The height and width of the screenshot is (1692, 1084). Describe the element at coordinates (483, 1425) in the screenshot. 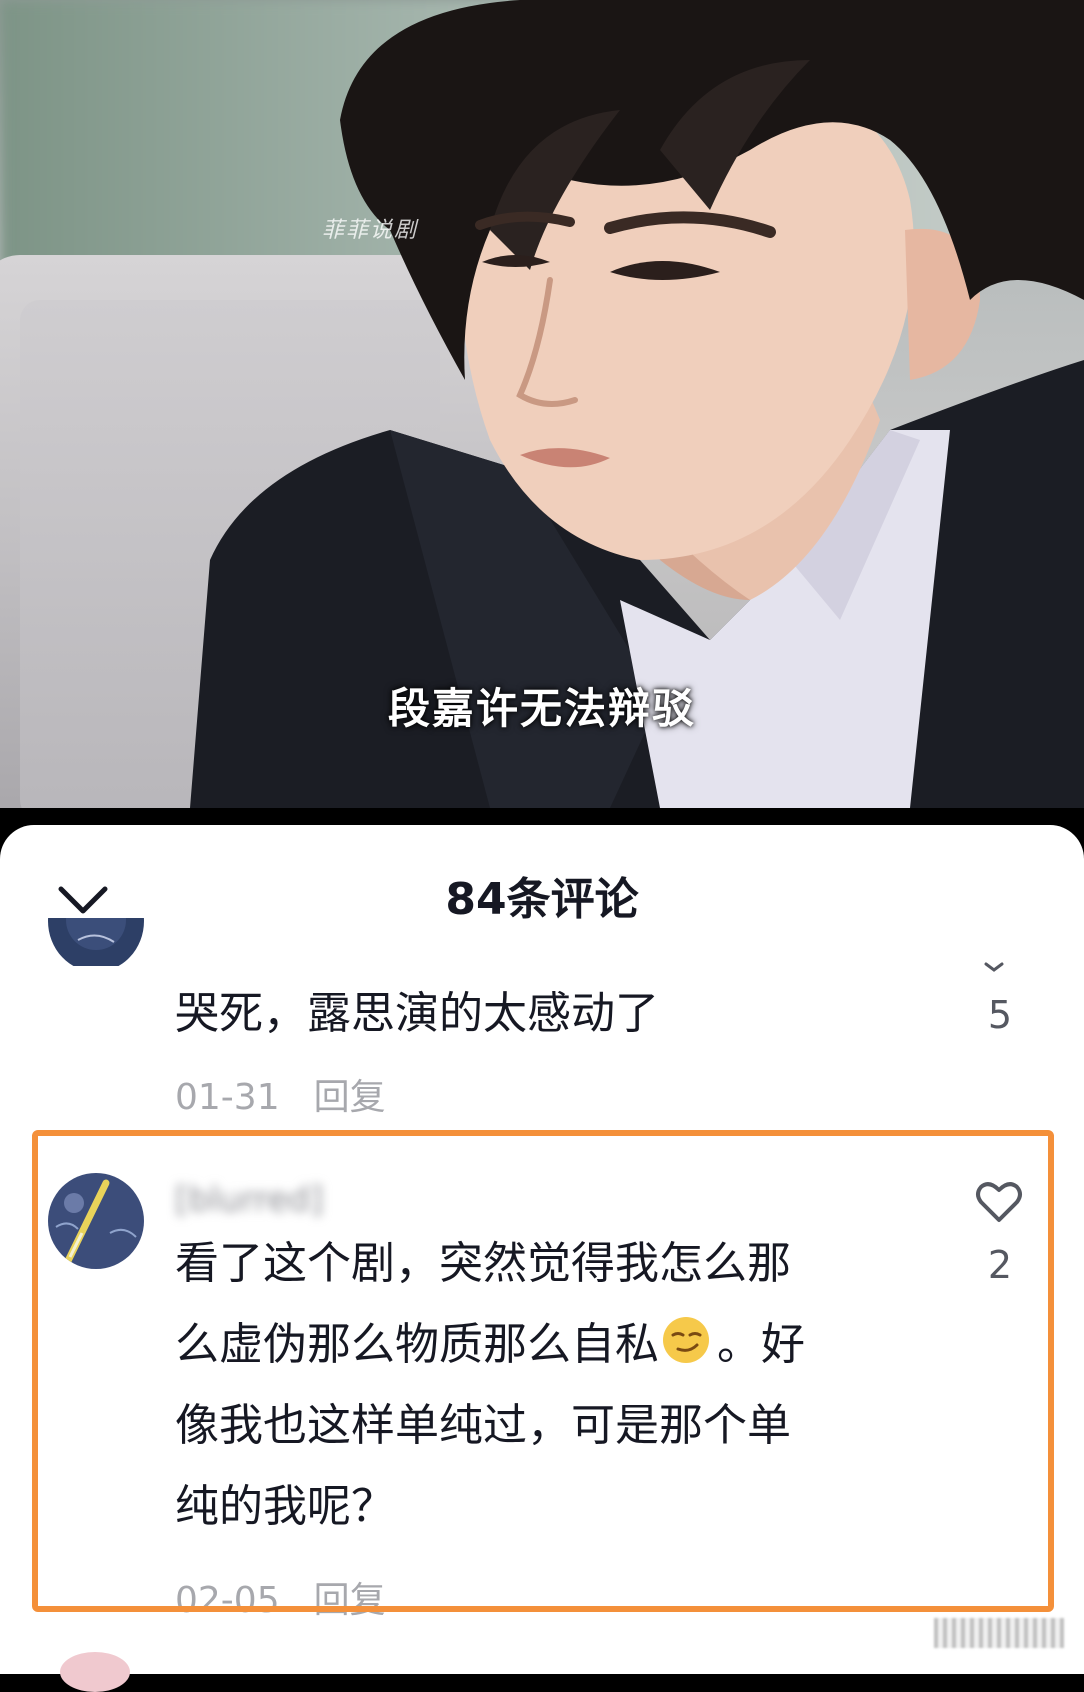

I see `comment-text-line: 像我也这样单纯过，可是那个单` at that location.